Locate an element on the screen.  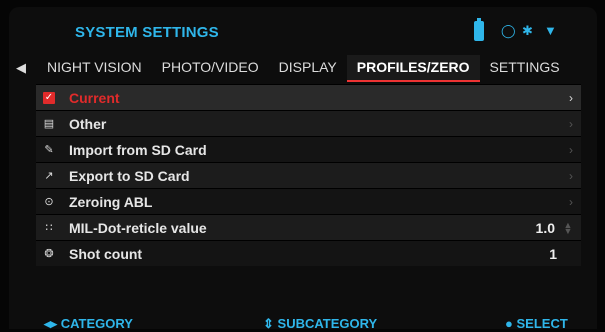
list-item-zeroing-abl: ⊙ Zeroing ABL › is located at coordinates (308, 201).